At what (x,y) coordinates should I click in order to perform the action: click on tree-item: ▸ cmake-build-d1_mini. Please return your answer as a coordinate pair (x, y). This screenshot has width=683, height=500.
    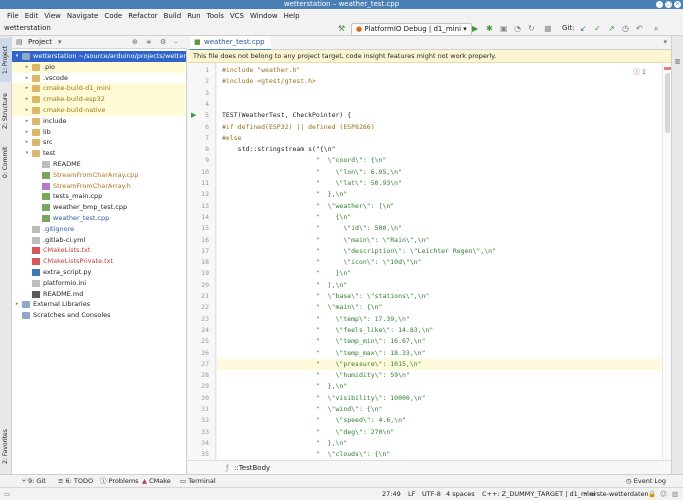
    Looking at the image, I should click on (99, 89).